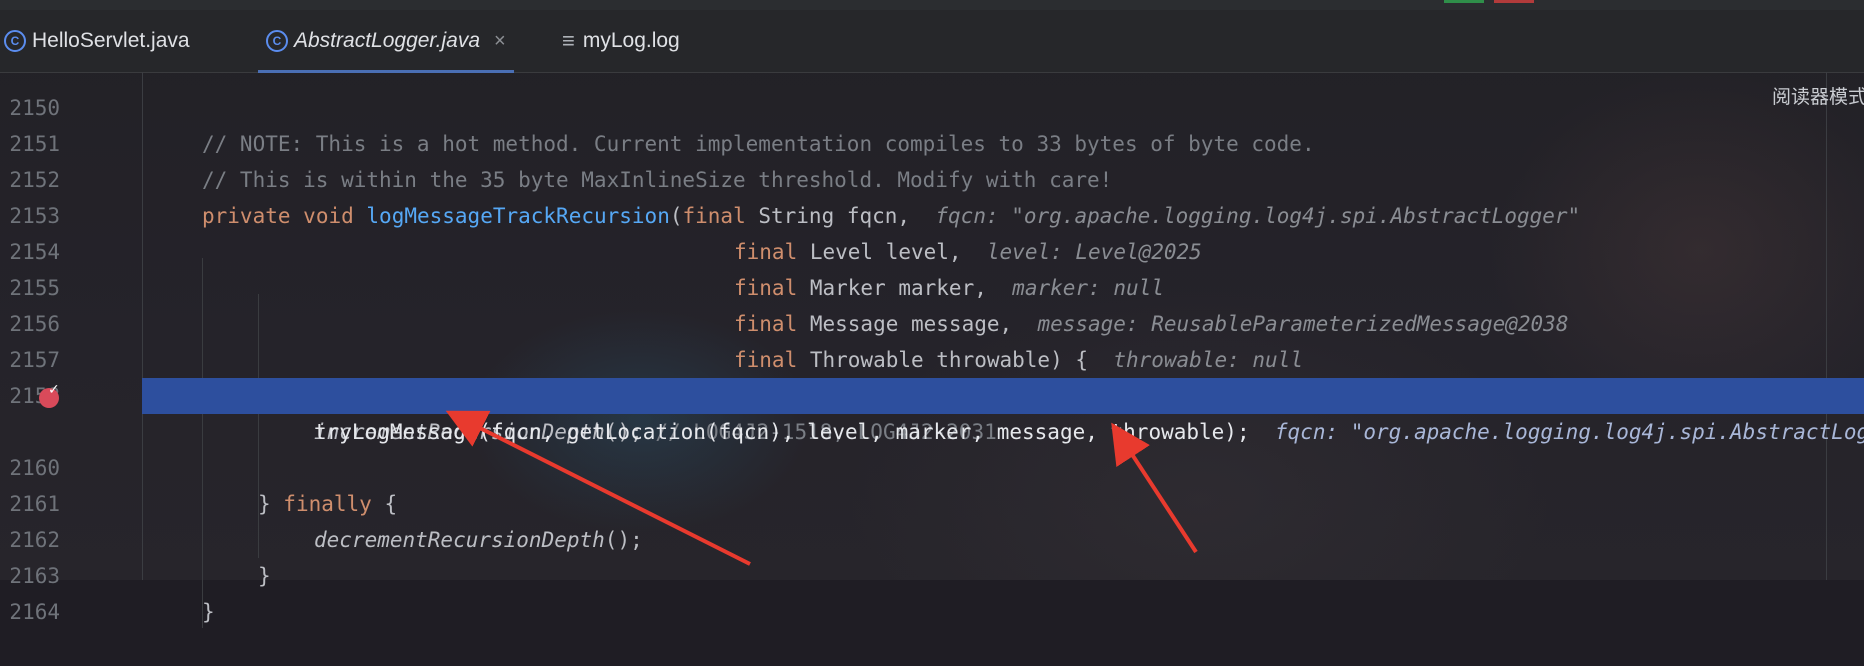 The height and width of the screenshot is (666, 1864). What do you see at coordinates (54, 390) in the screenshot?
I see `breakpoint-check-icon: ✓` at bounding box center [54, 390].